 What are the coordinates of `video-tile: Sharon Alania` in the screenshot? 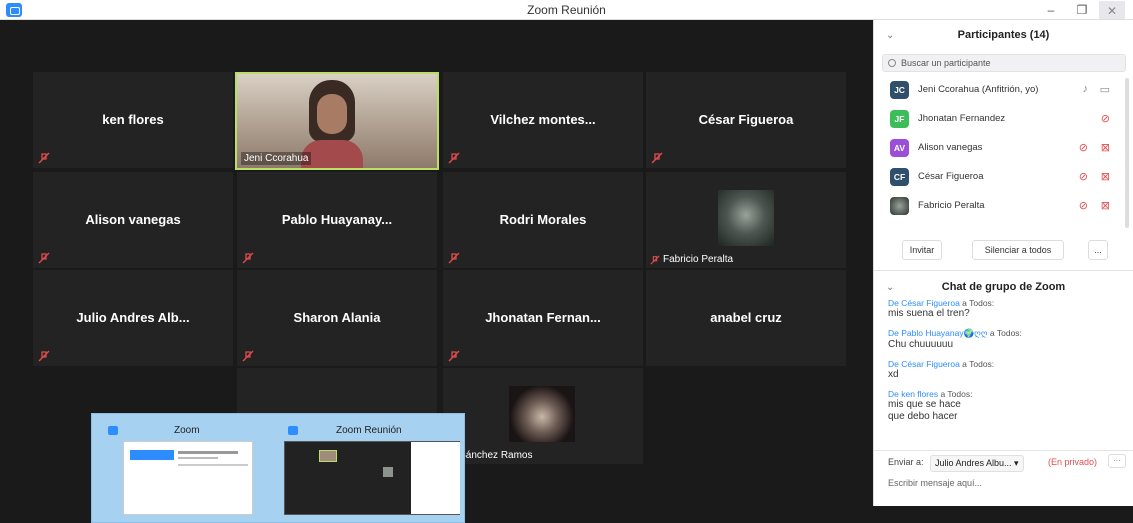 It's located at (337, 318).